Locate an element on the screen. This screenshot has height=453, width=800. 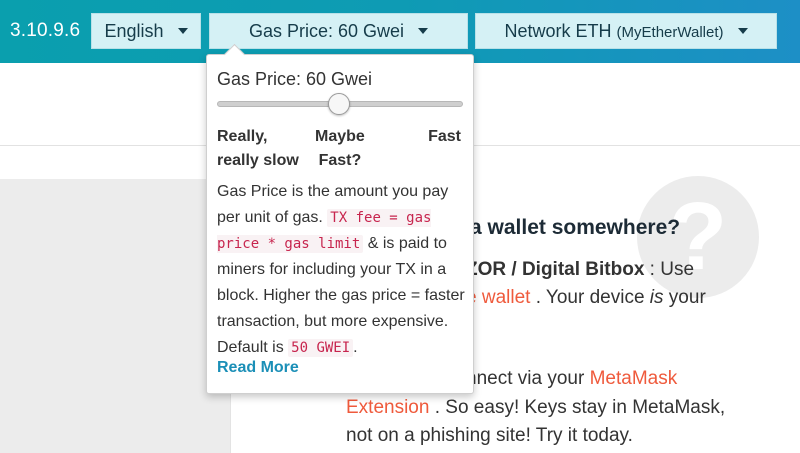
read-more-link: Read More is located at coordinates (258, 368).